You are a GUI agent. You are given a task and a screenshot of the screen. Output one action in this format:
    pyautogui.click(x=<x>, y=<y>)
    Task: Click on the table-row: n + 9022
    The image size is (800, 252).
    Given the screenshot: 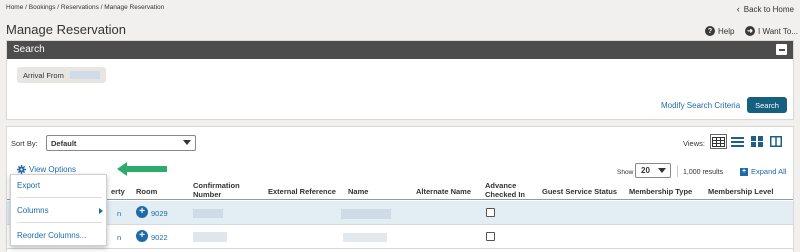 What is the action you would take?
    pyautogui.click(x=400, y=237)
    